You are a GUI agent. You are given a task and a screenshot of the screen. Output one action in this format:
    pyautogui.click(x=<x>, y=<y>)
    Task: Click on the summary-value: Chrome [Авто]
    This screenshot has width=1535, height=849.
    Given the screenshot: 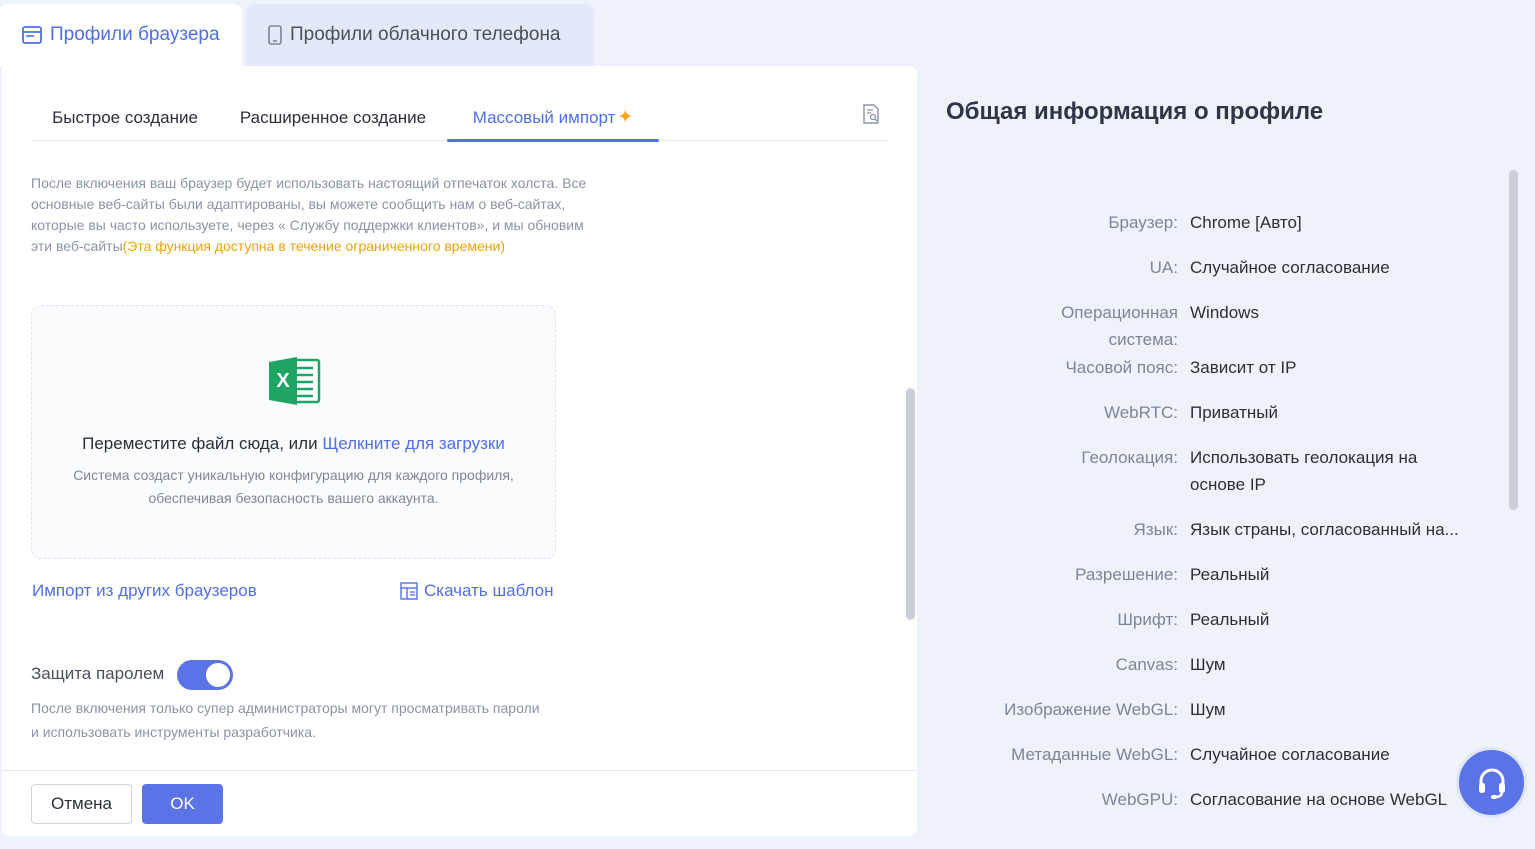 What is the action you would take?
    pyautogui.click(x=1246, y=222)
    